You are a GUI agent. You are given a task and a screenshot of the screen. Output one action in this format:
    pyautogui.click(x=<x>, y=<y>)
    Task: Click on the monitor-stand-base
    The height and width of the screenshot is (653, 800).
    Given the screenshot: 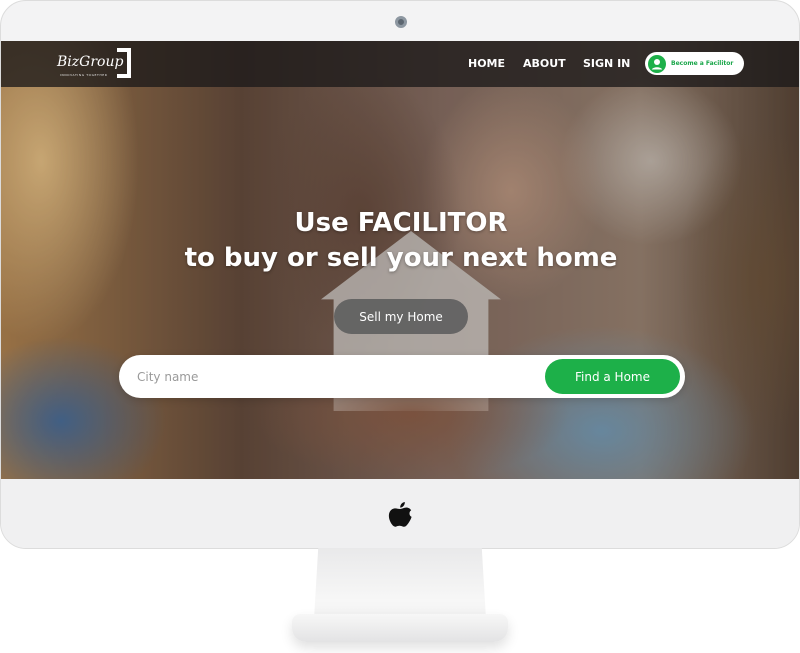 What is the action you would take?
    pyautogui.click(x=400, y=628)
    